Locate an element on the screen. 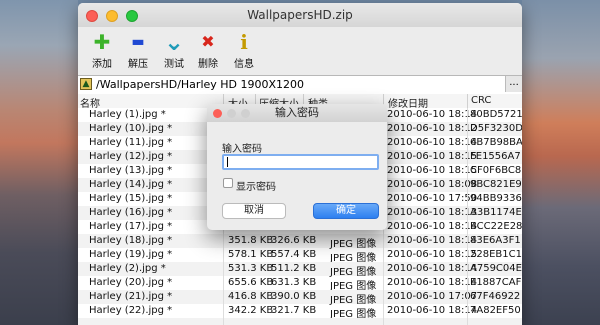 This screenshot has width=600, height=325. cell-name: Harley (19).jpg * is located at coordinates (131, 254).